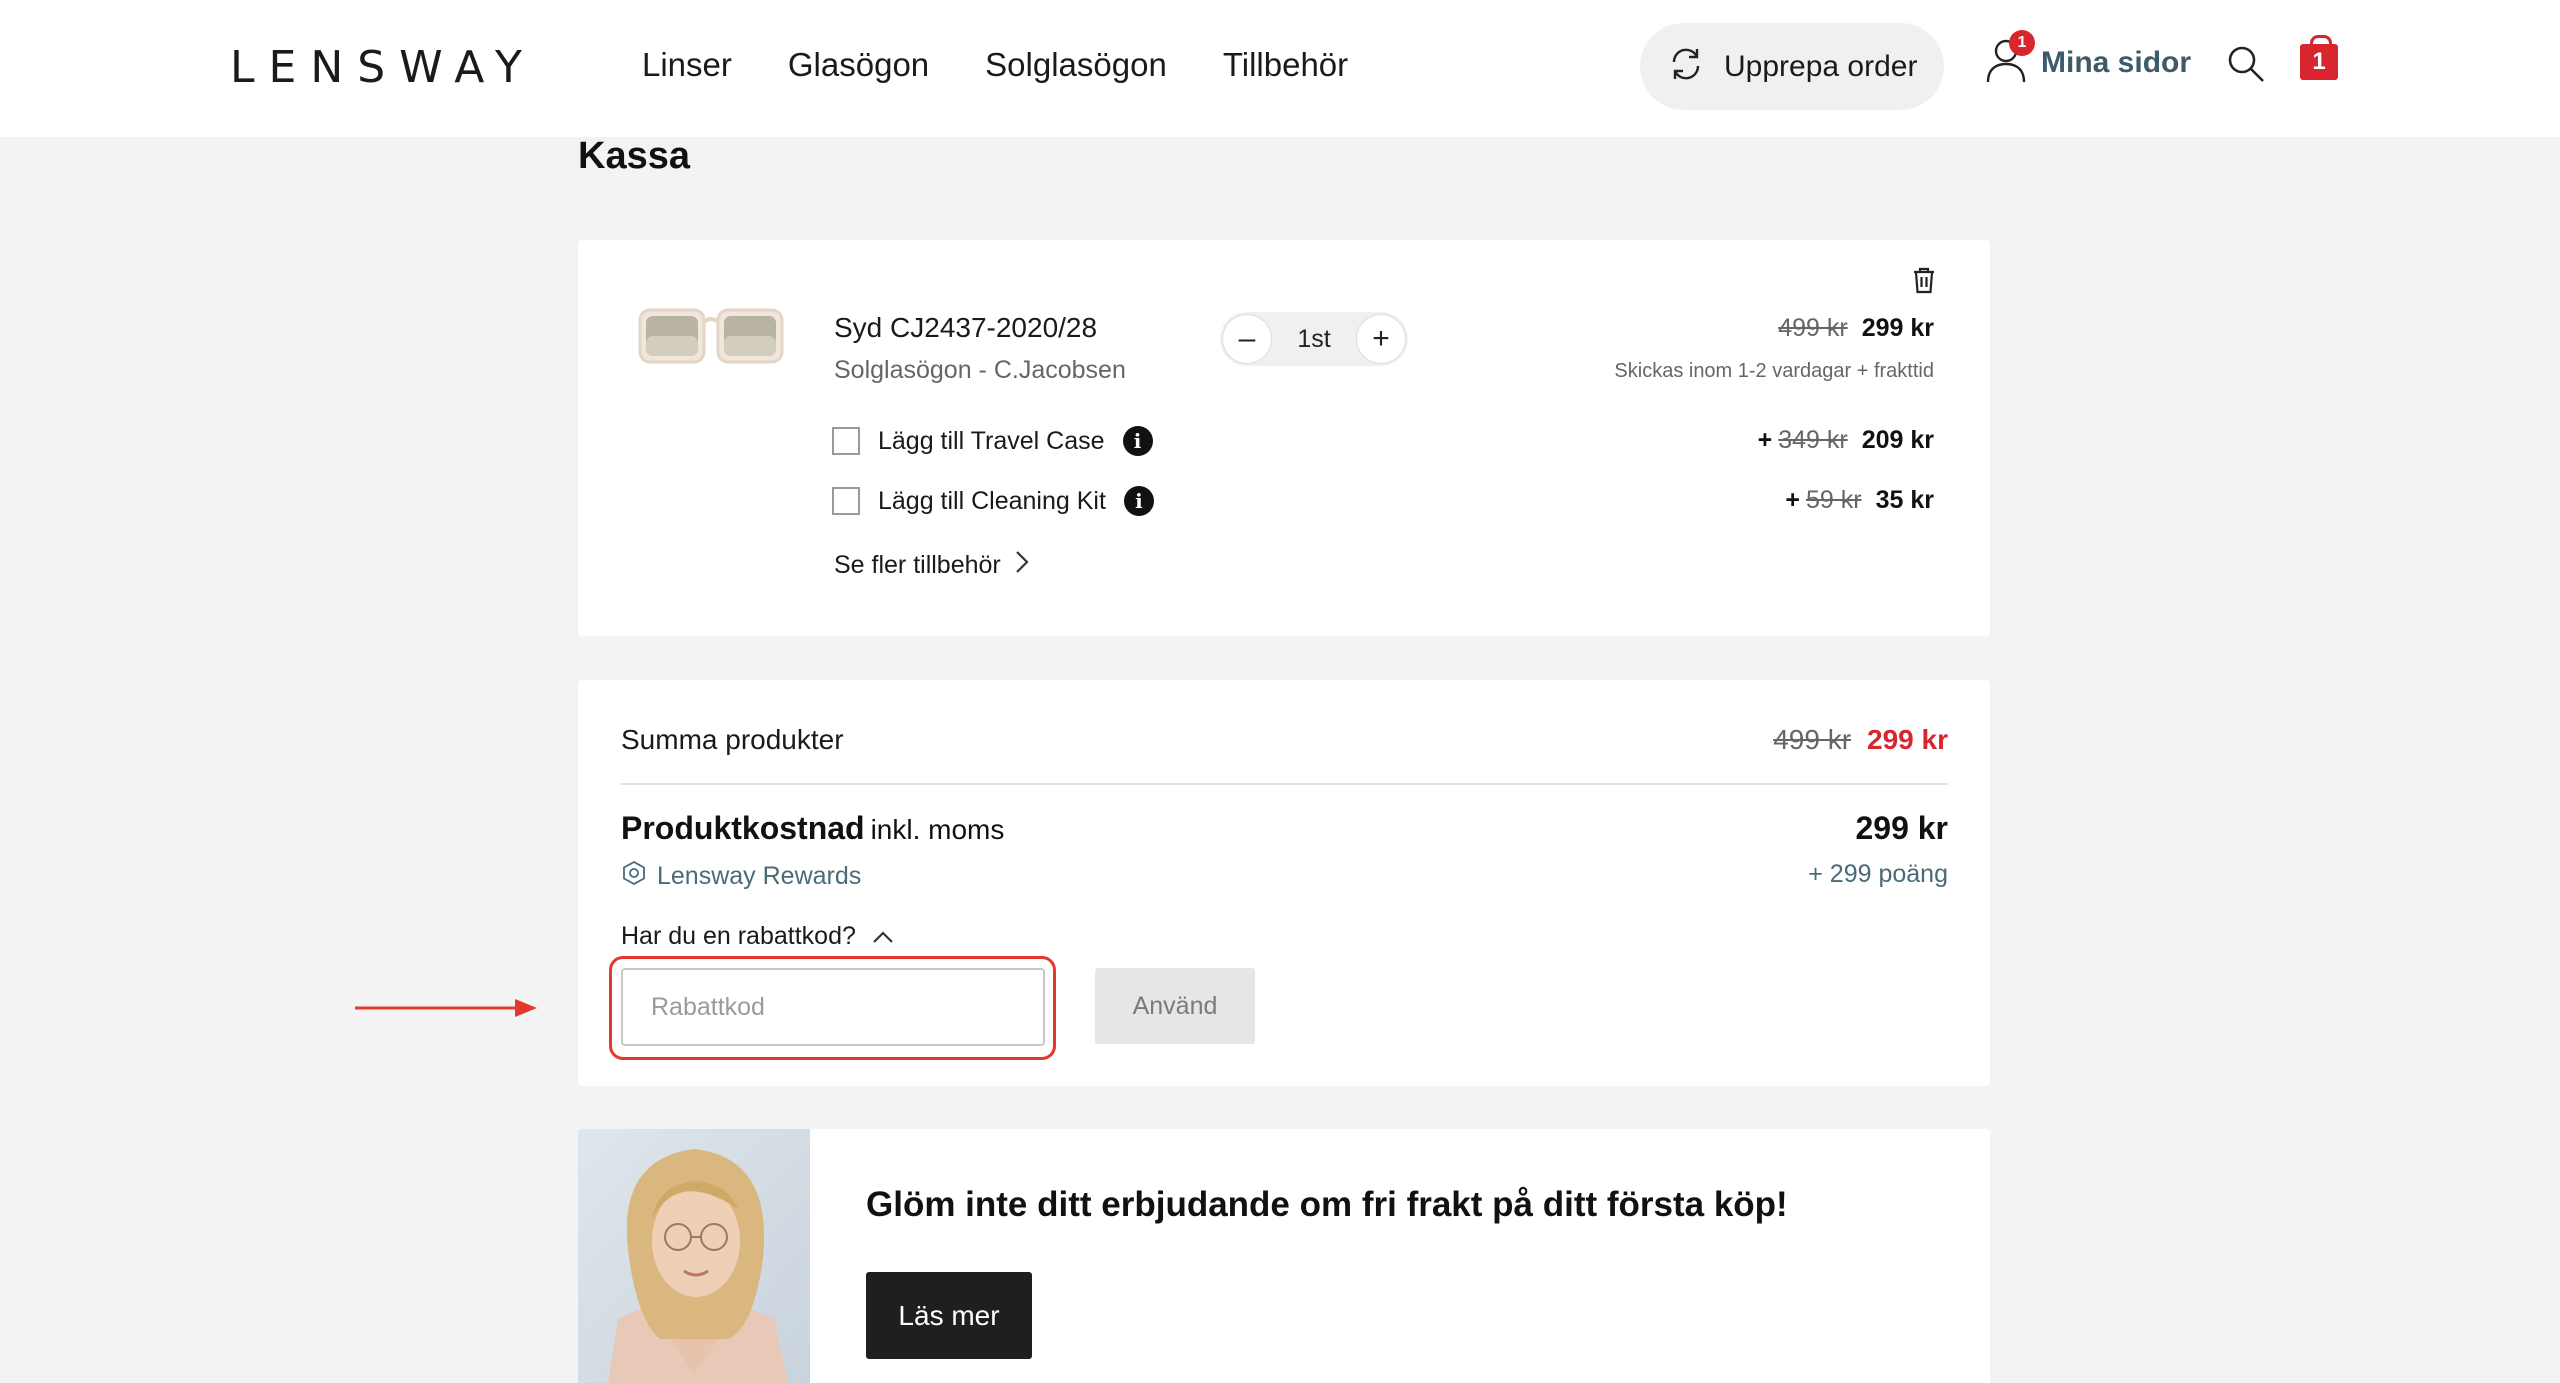  I want to click on page-title: Kassa, so click(634, 156).